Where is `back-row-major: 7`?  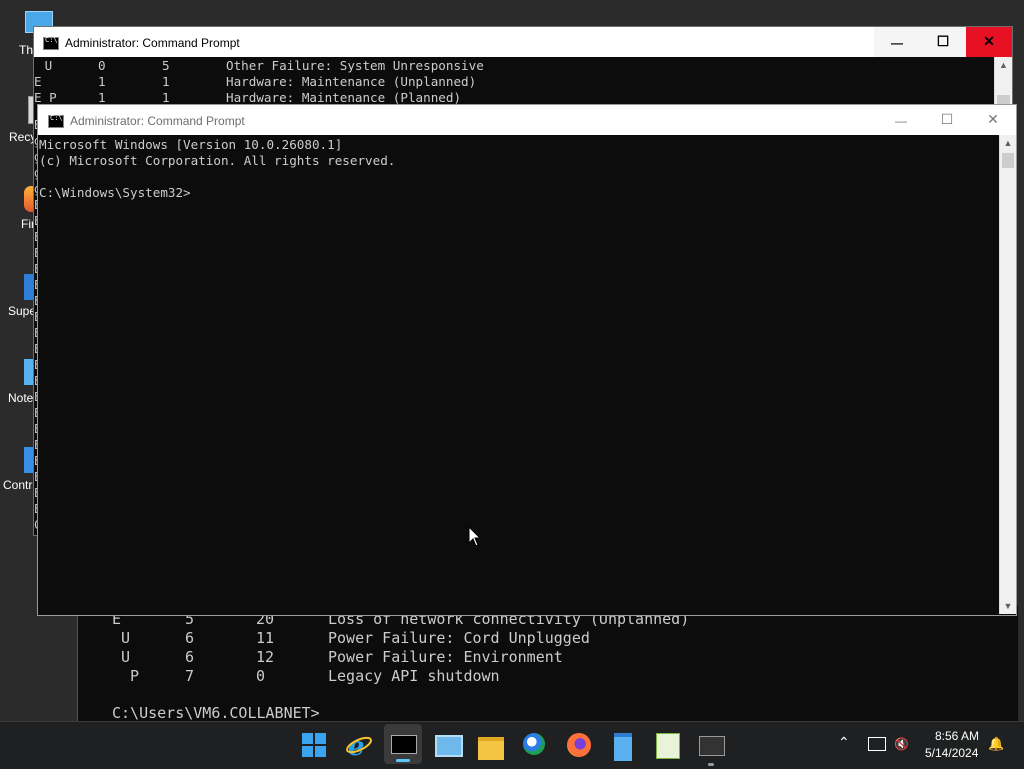
back-row-major: 7 is located at coordinates (190, 676).